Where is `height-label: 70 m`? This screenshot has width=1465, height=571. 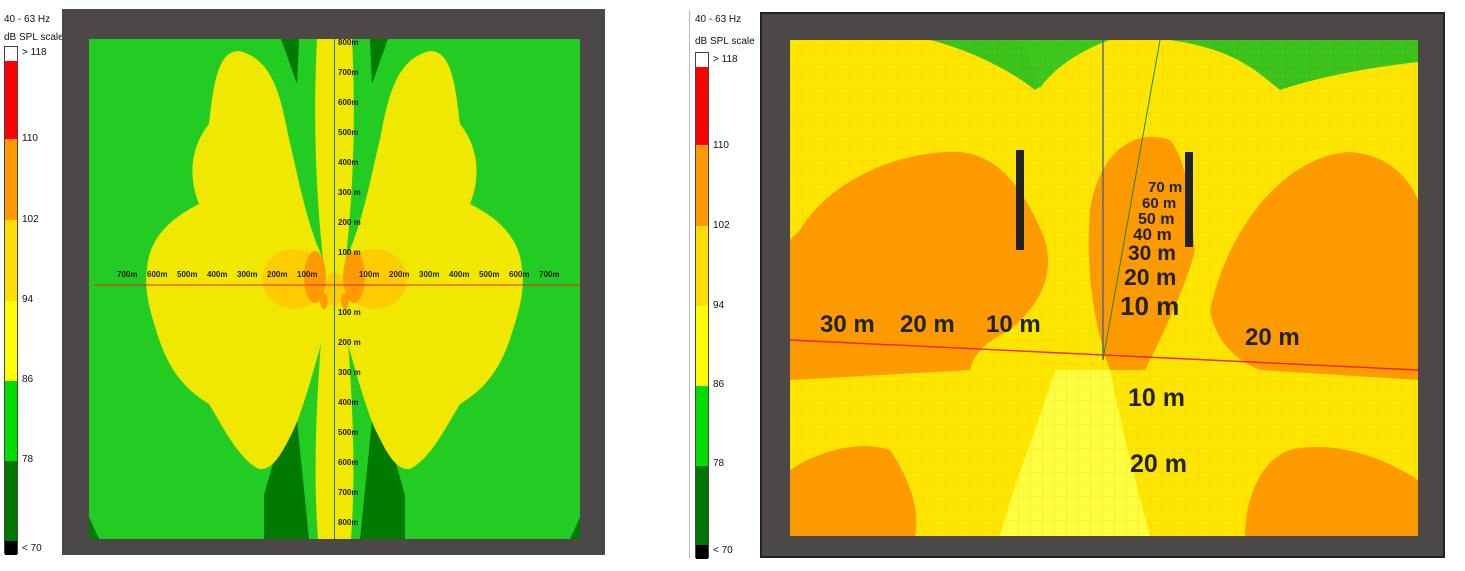
height-label: 70 m is located at coordinates (1165, 187).